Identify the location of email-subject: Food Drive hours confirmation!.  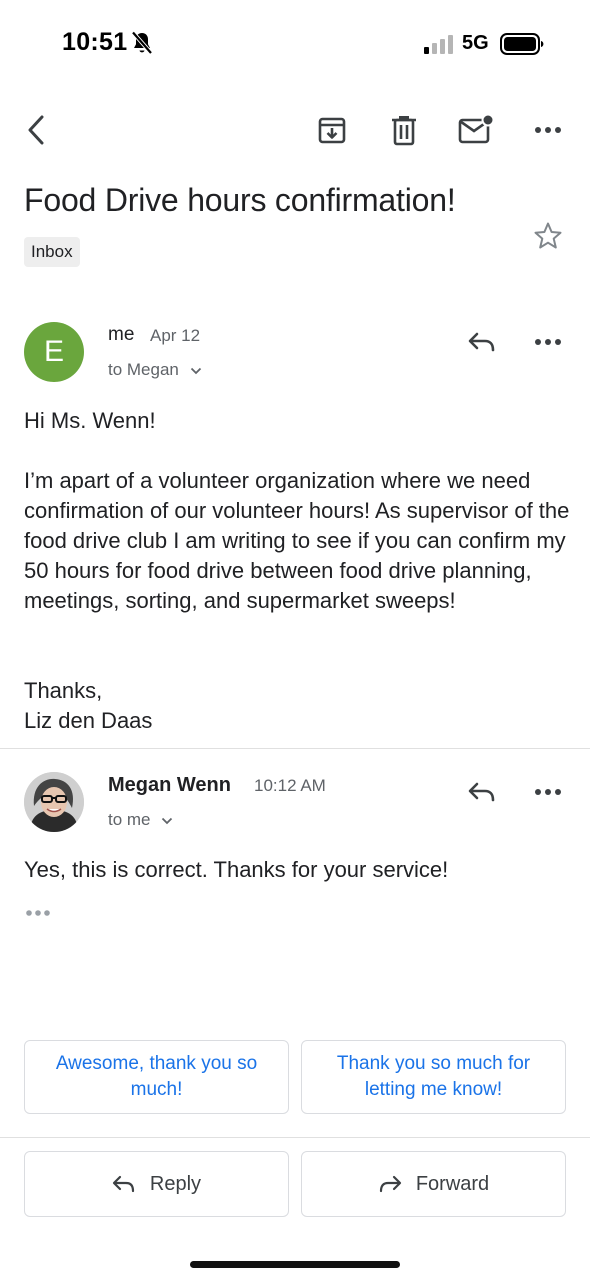
(240, 200).